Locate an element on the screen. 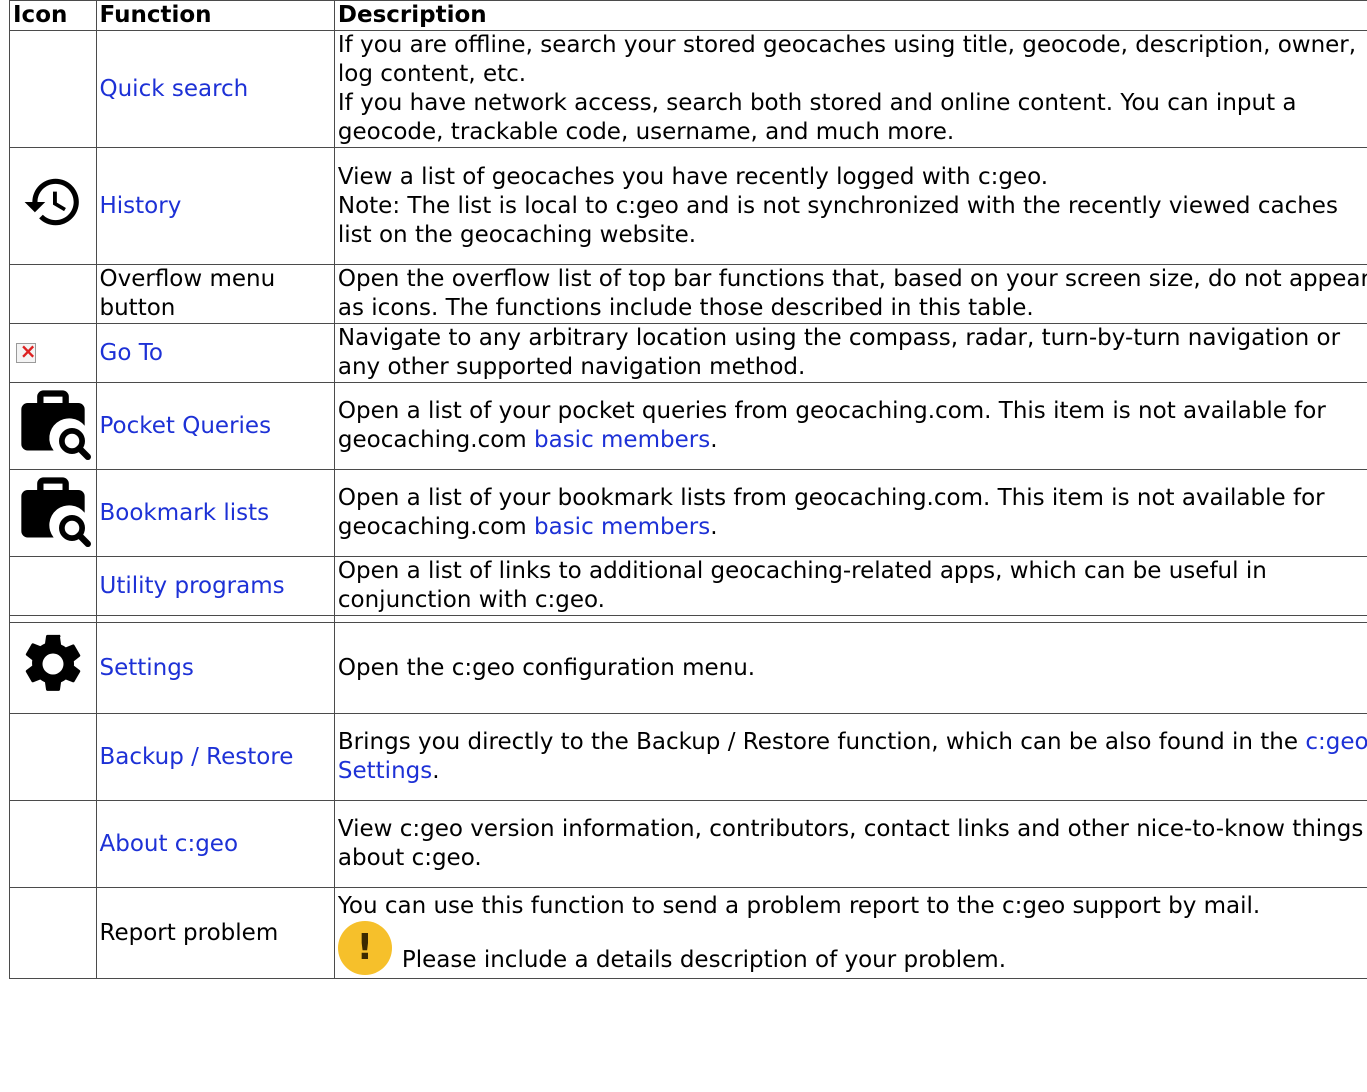 Image resolution: width=1367 pixels, height=1092 pixels. history-link: History is located at coordinates (141, 206).